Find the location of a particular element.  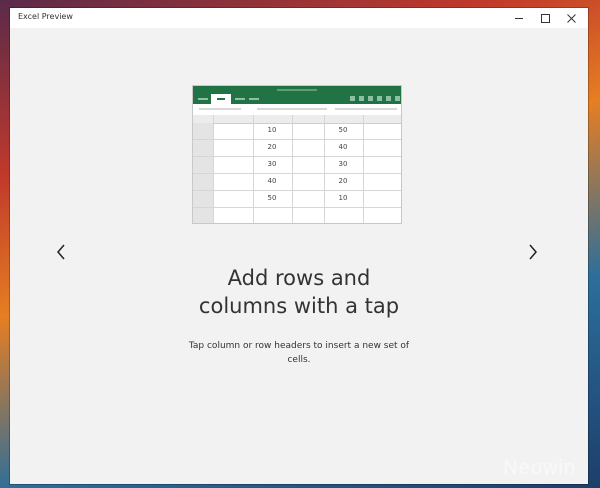

chevron-right-icon is located at coordinates (533, 252).